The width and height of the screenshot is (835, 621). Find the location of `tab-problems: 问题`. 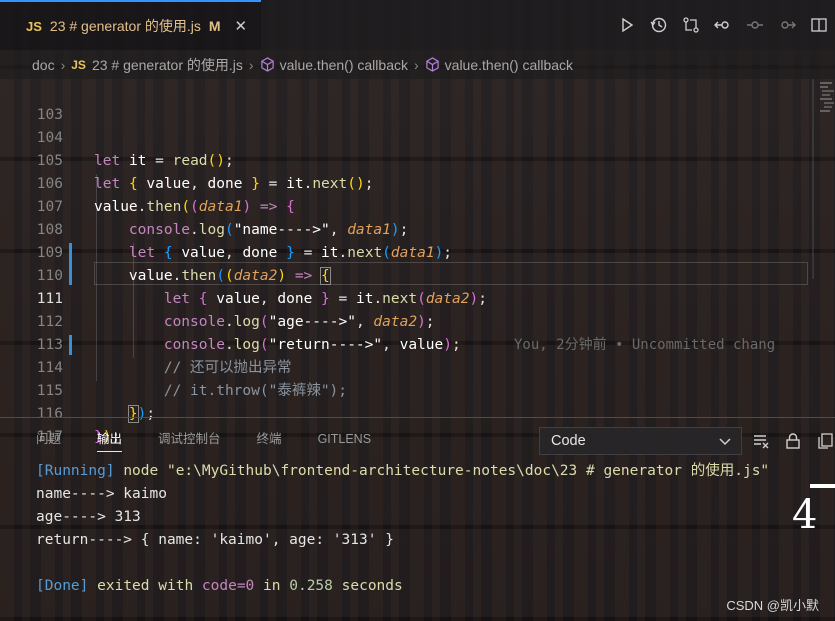

tab-problems: 问题 is located at coordinates (48, 439).